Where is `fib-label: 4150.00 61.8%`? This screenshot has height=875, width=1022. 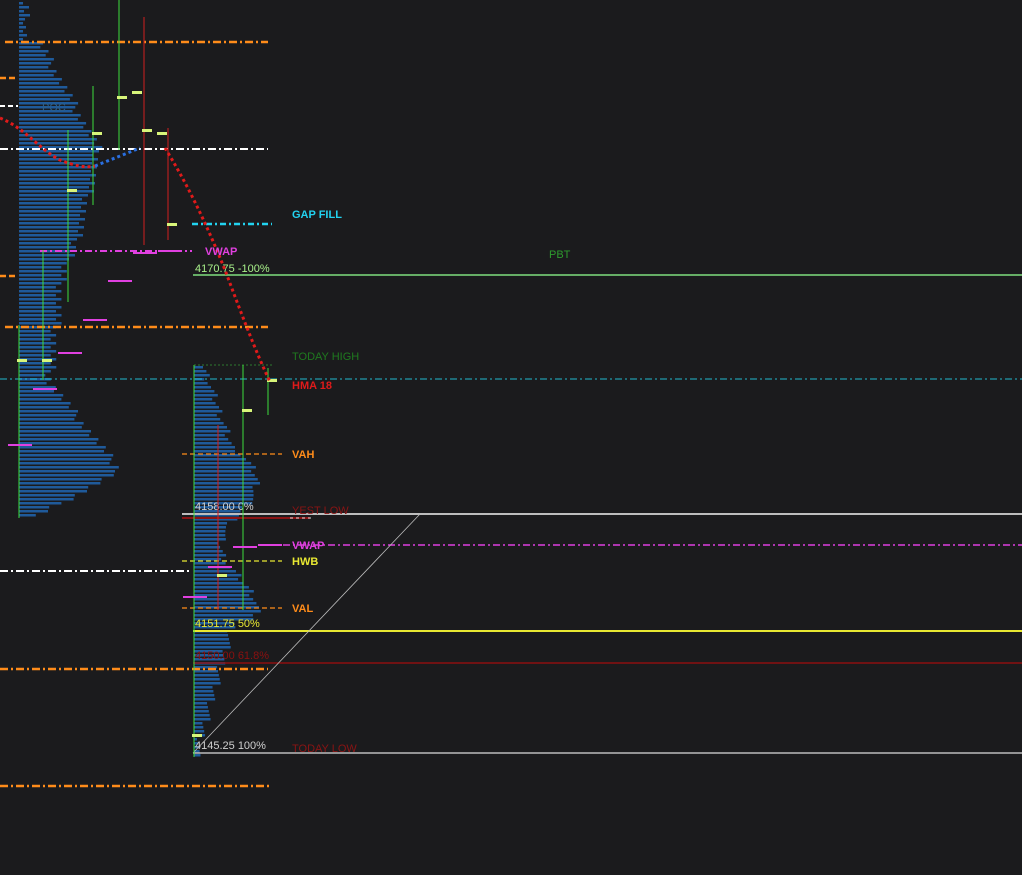
fib-label: 4150.00 61.8% is located at coordinates (232, 656).